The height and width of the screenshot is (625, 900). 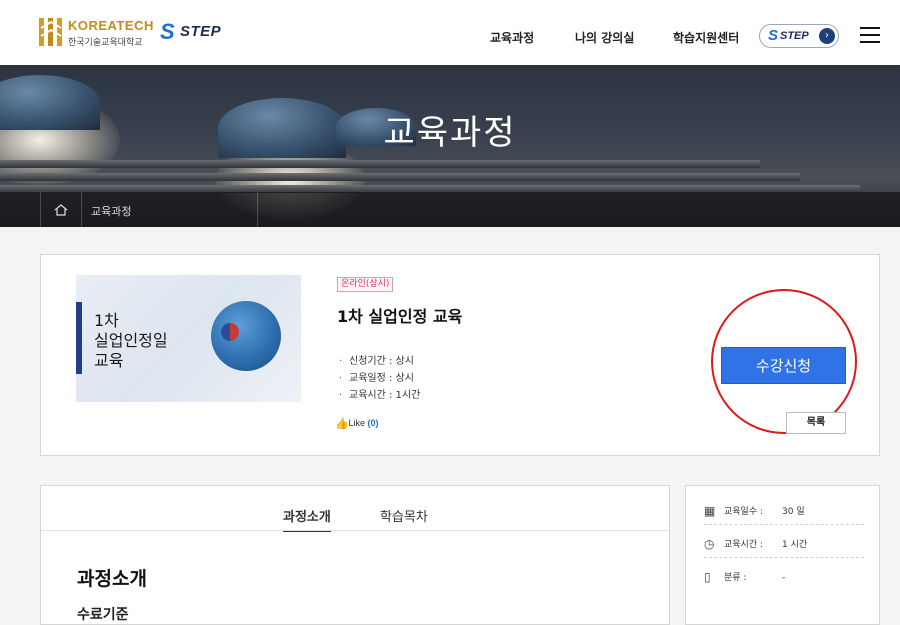 I want to click on tab-course-intro: 과정소개, so click(x=307, y=519).